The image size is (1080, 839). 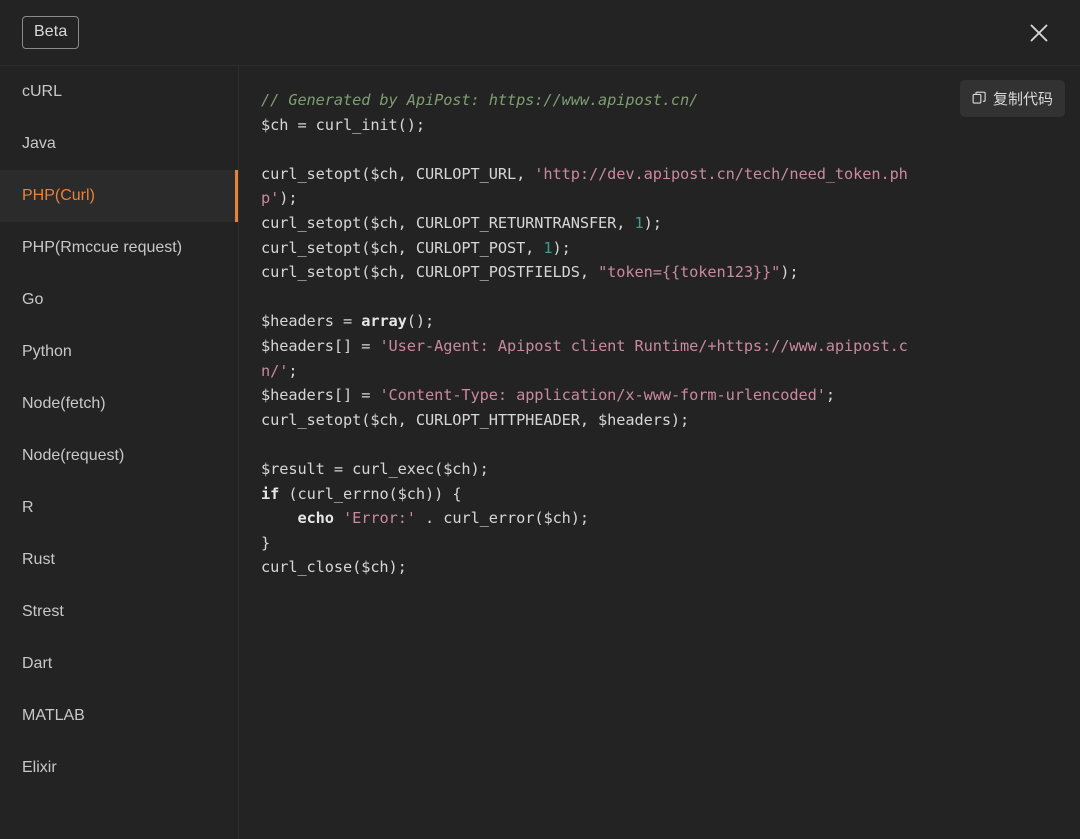 I want to click on sidebar-item-label: Go, so click(x=33, y=299).